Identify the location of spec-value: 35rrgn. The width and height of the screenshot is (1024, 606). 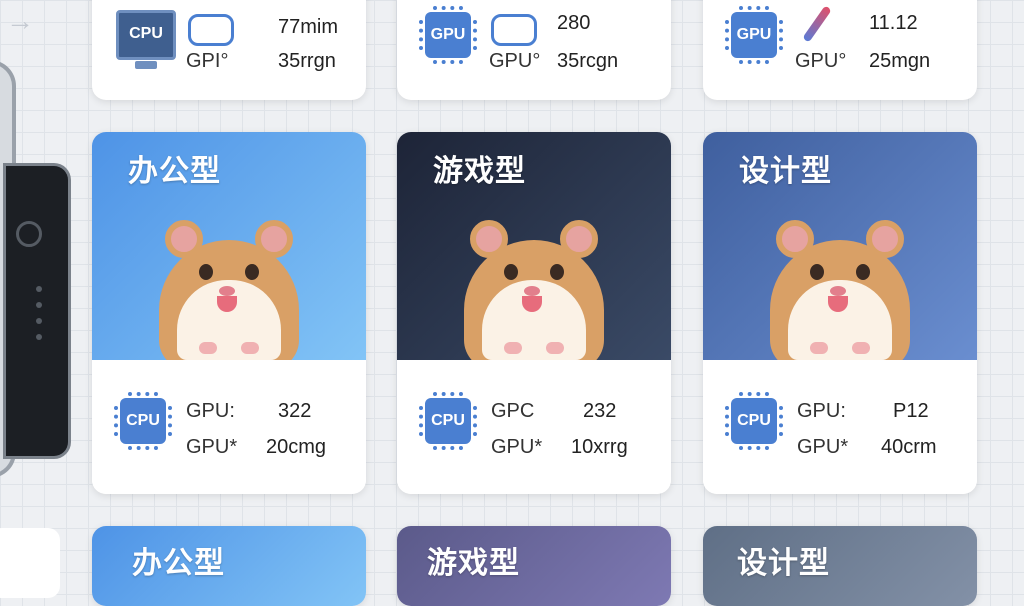
(307, 61).